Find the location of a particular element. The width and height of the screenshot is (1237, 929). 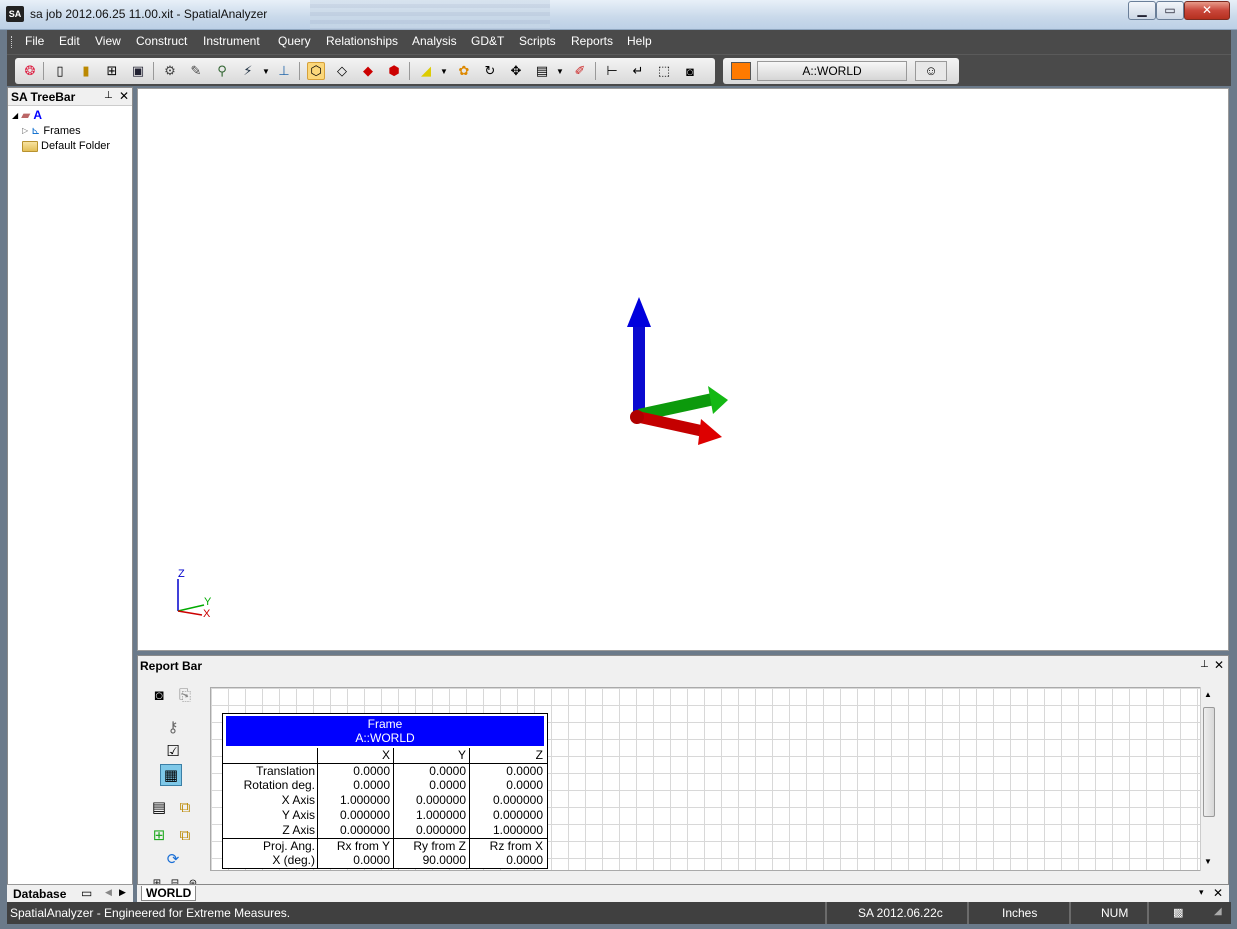

tab-database: Database is located at coordinates (39, 894).